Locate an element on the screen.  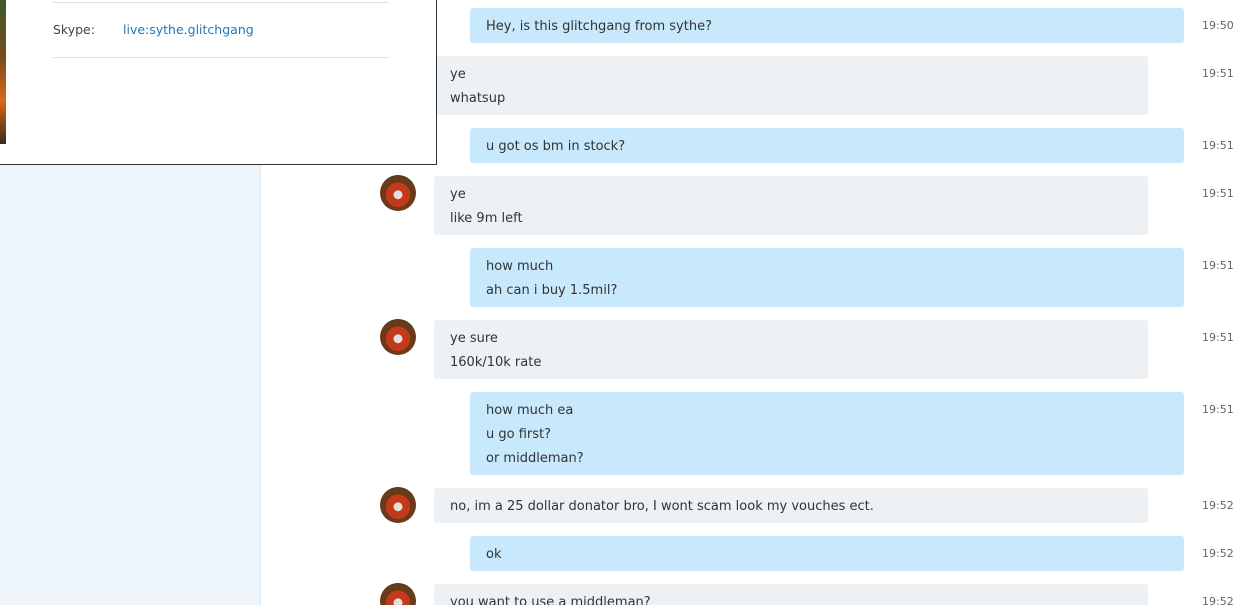
message-text: how much is located at coordinates (520, 266).